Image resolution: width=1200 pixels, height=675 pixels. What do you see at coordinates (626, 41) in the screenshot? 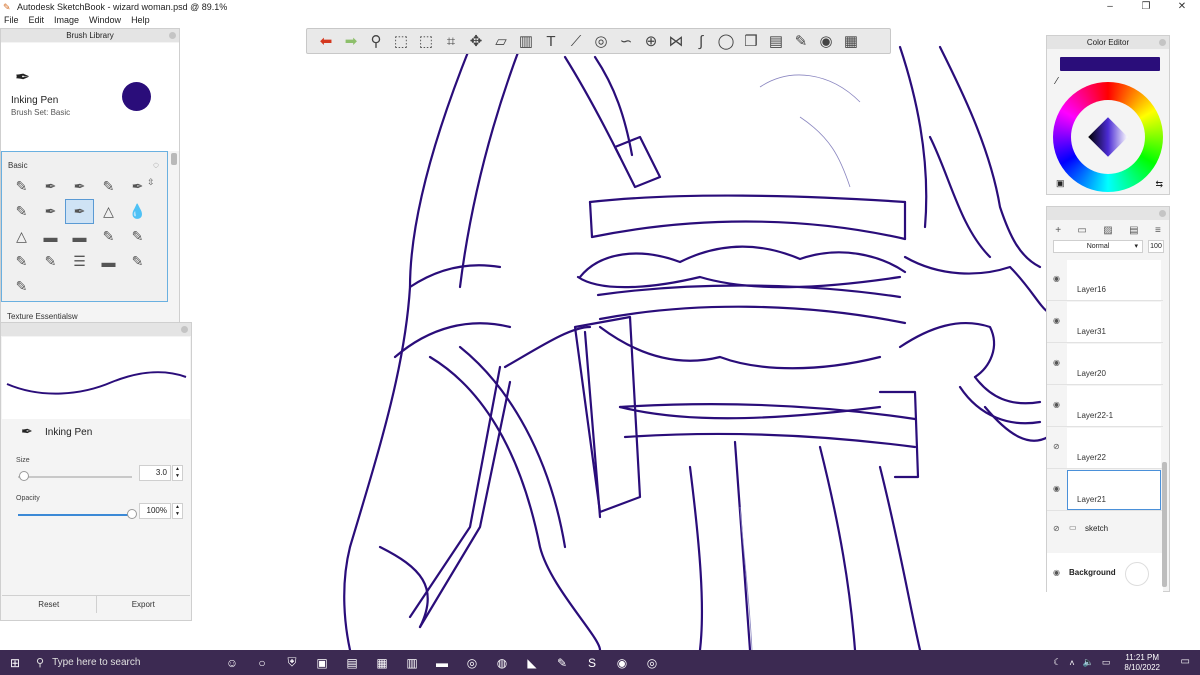
I see `french-curve-icon: ∽` at bounding box center [626, 41].